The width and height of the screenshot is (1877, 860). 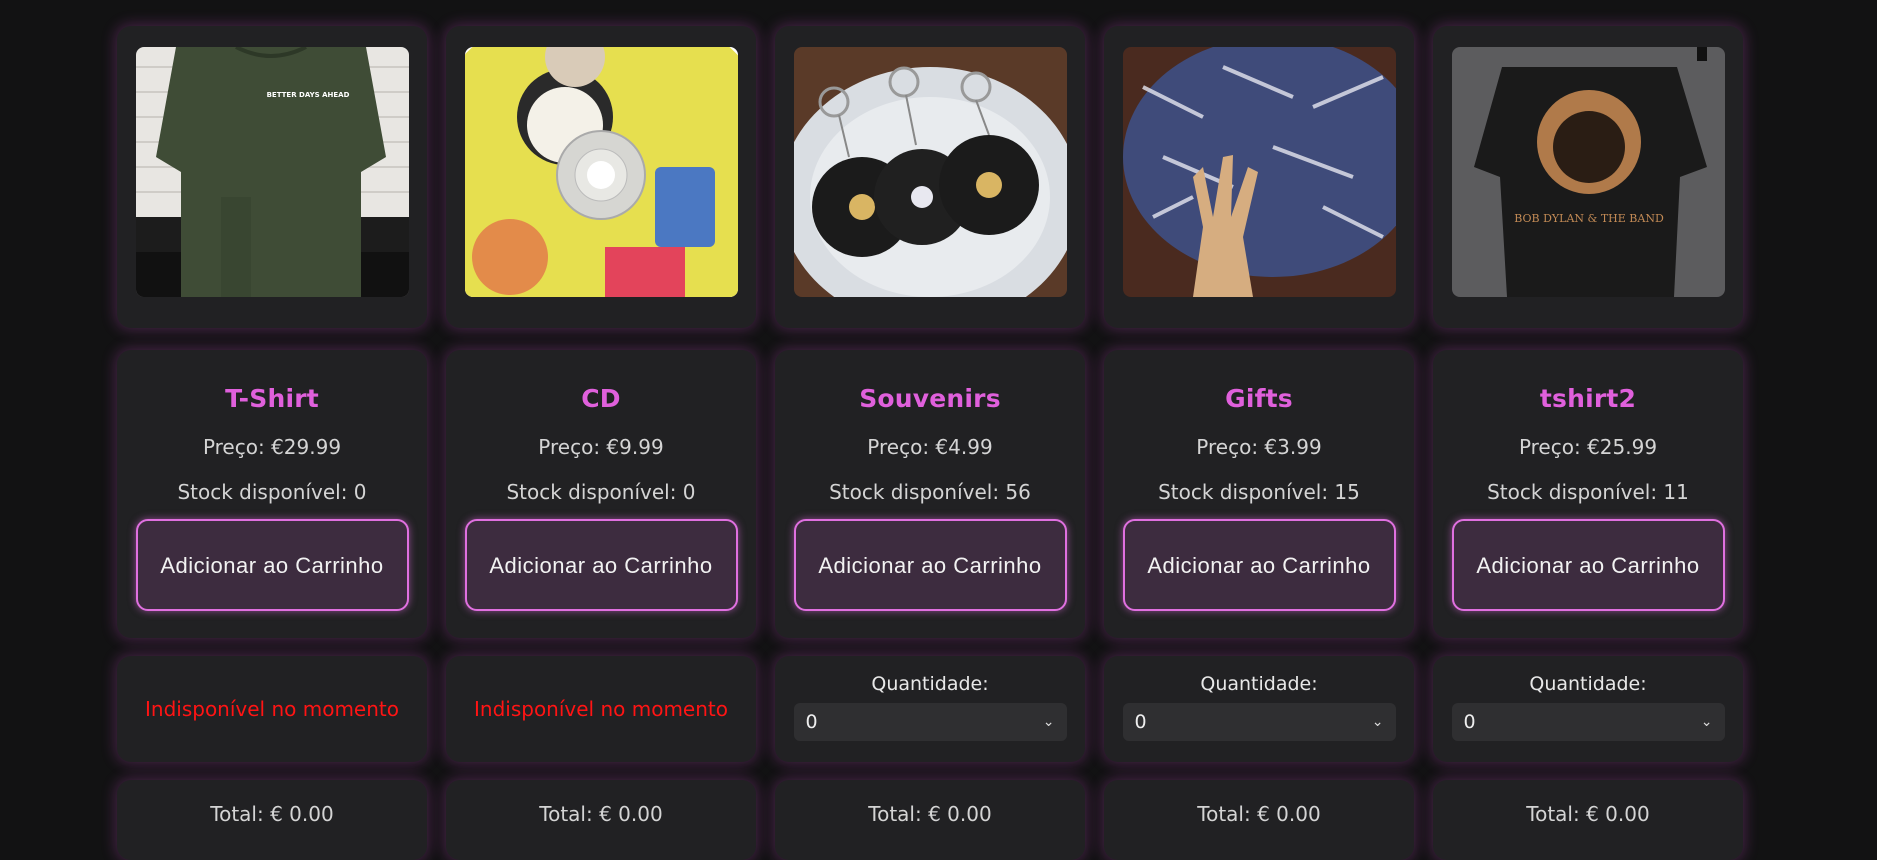 What do you see at coordinates (930, 447) in the screenshot?
I see `product-price: Preço: €4.99` at bounding box center [930, 447].